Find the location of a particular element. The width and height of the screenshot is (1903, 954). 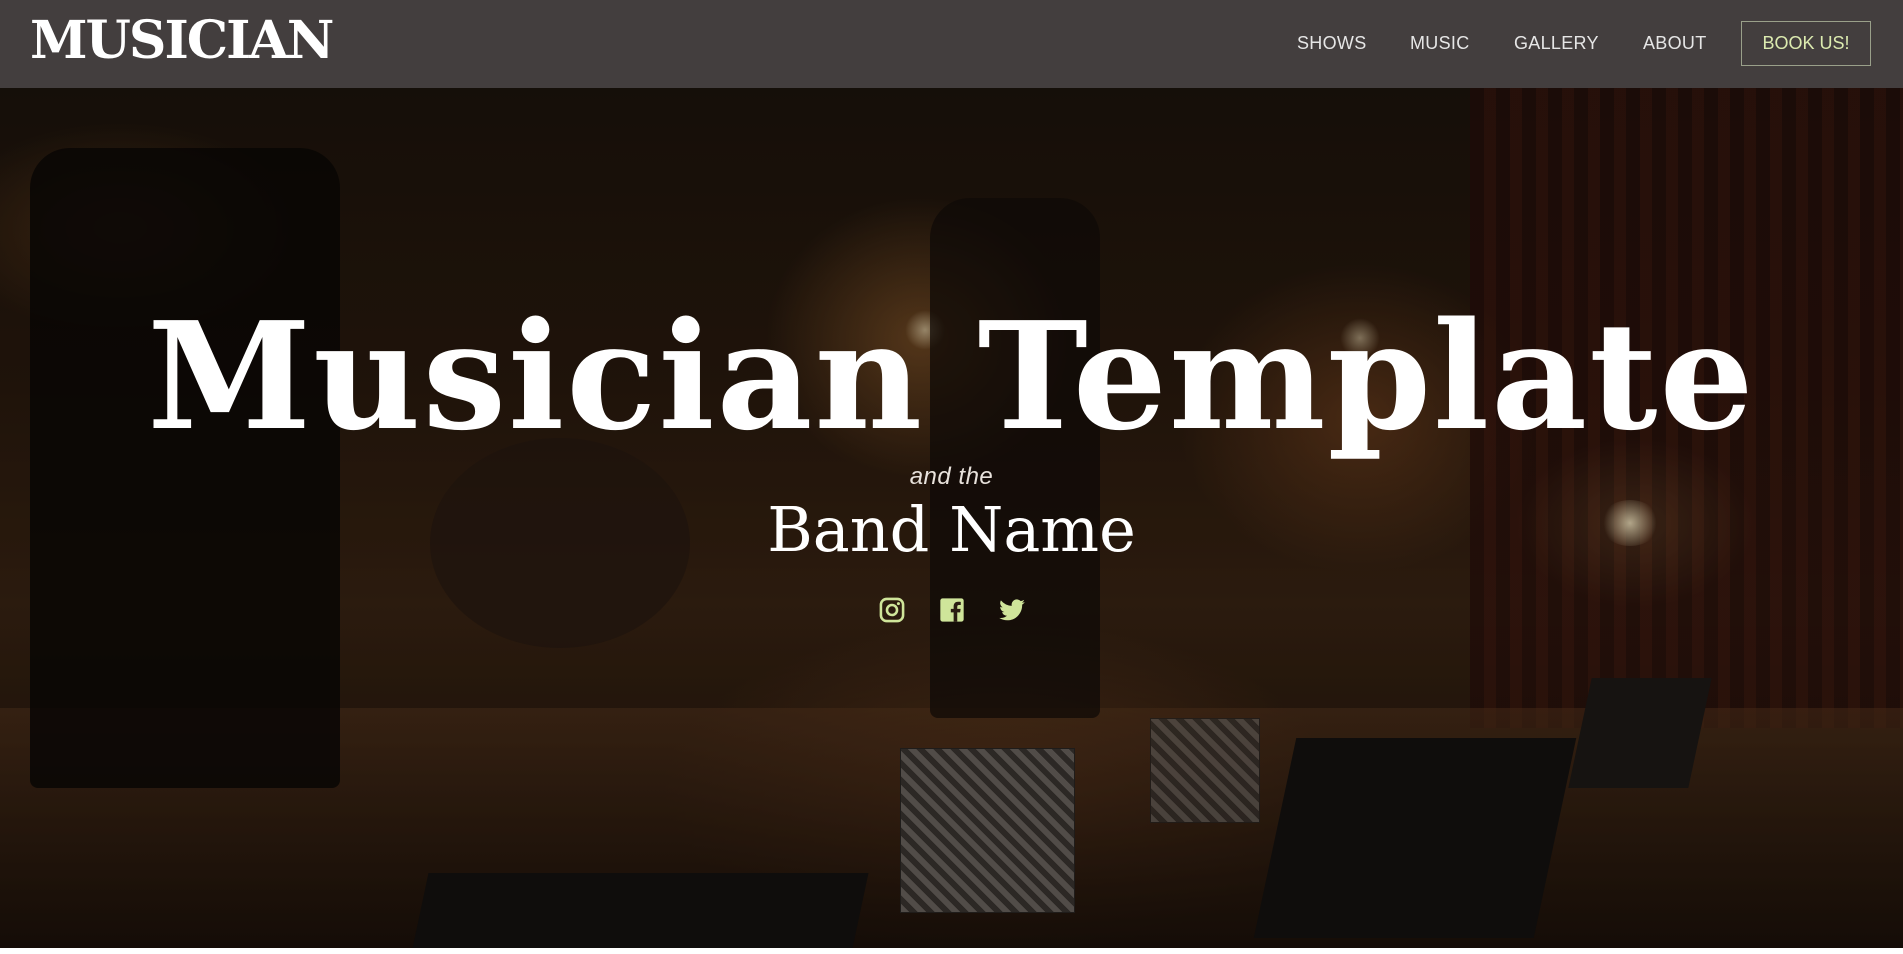

nav-shows: SHOWS is located at coordinates (1332, 43).